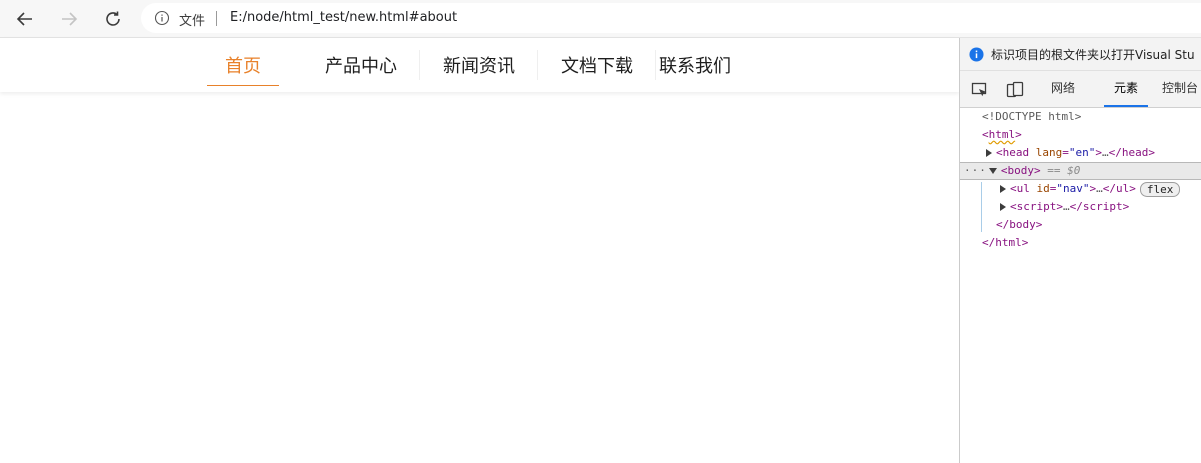  Describe the element at coordinates (1160, 189) in the screenshot. I see `flex-badge: flex` at that location.